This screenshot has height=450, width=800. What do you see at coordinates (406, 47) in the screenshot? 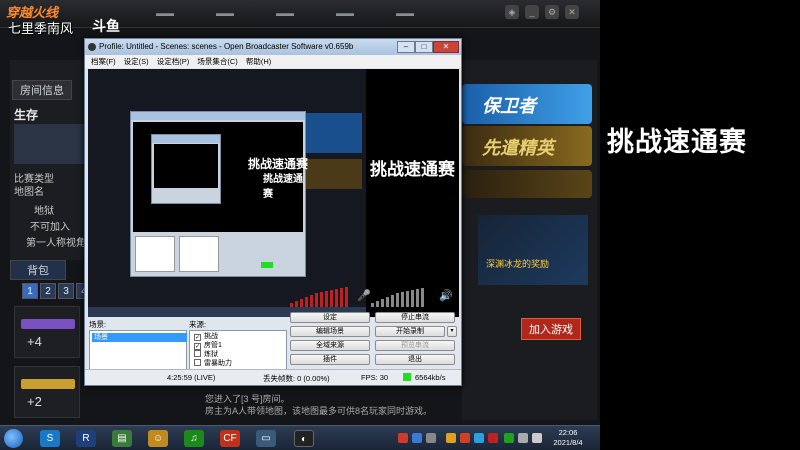
I see `minimize-button: –` at bounding box center [406, 47].